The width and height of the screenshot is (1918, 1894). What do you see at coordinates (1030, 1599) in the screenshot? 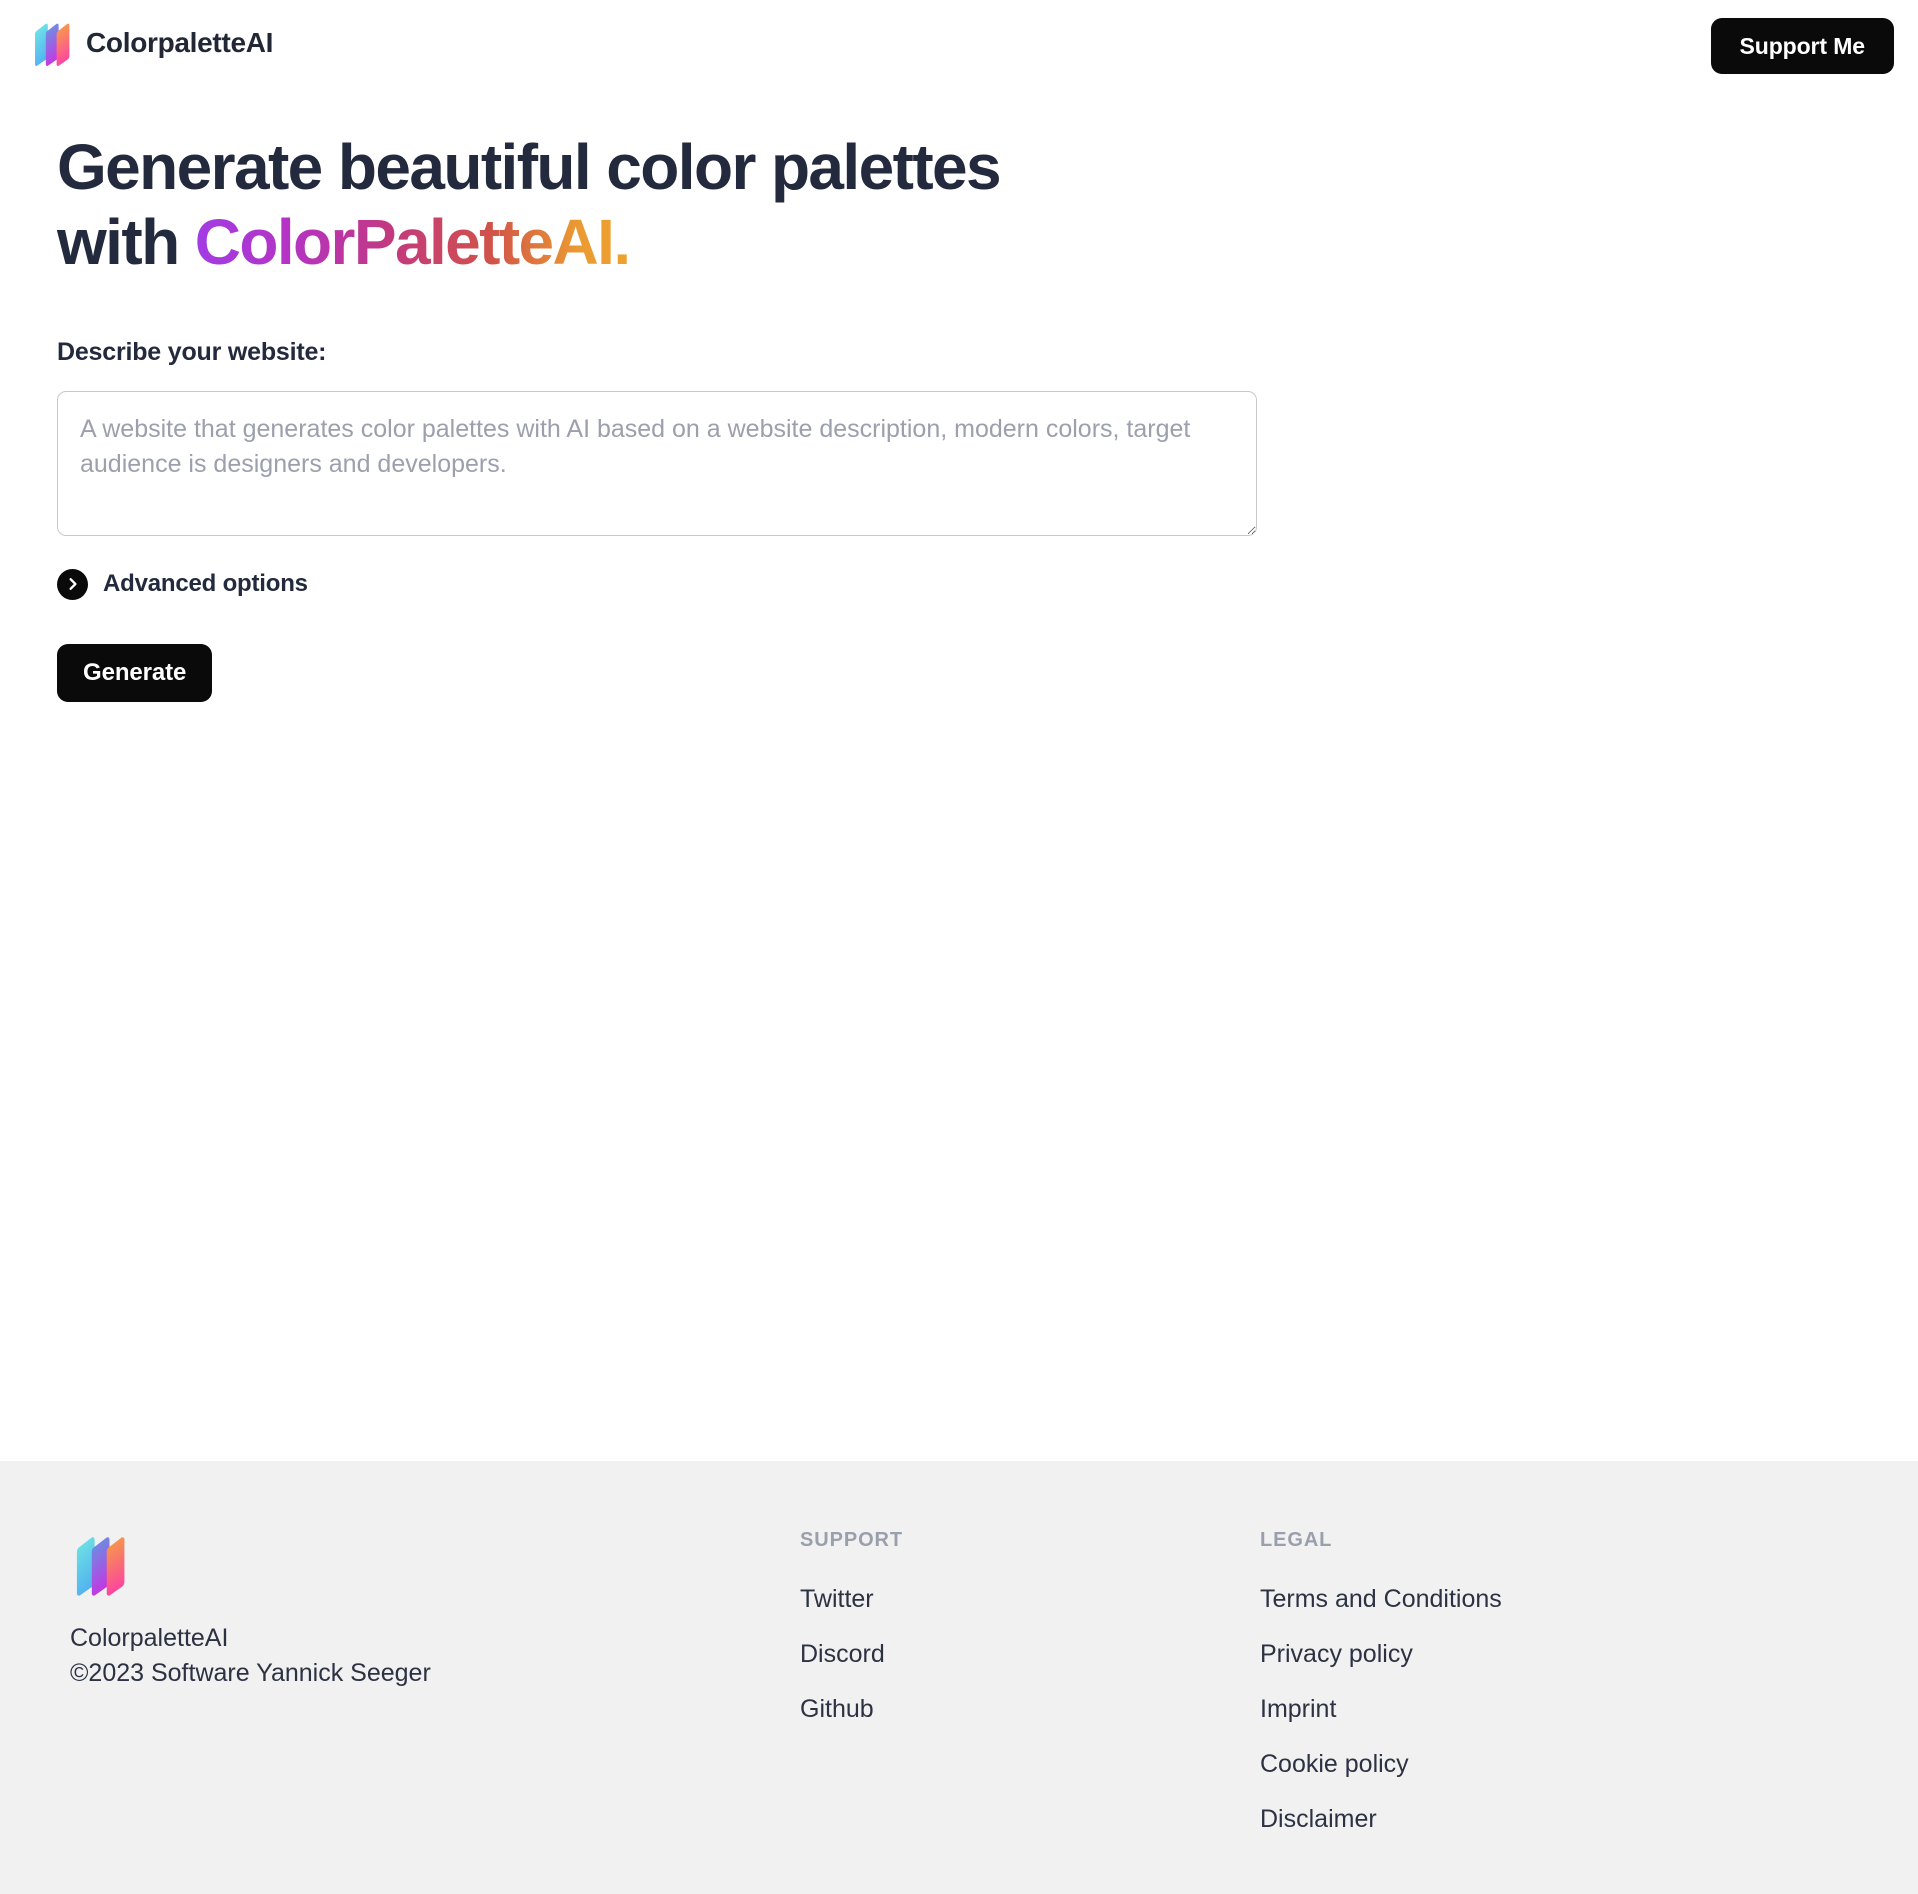
I see `footer-link-twitter: Twitter` at bounding box center [1030, 1599].